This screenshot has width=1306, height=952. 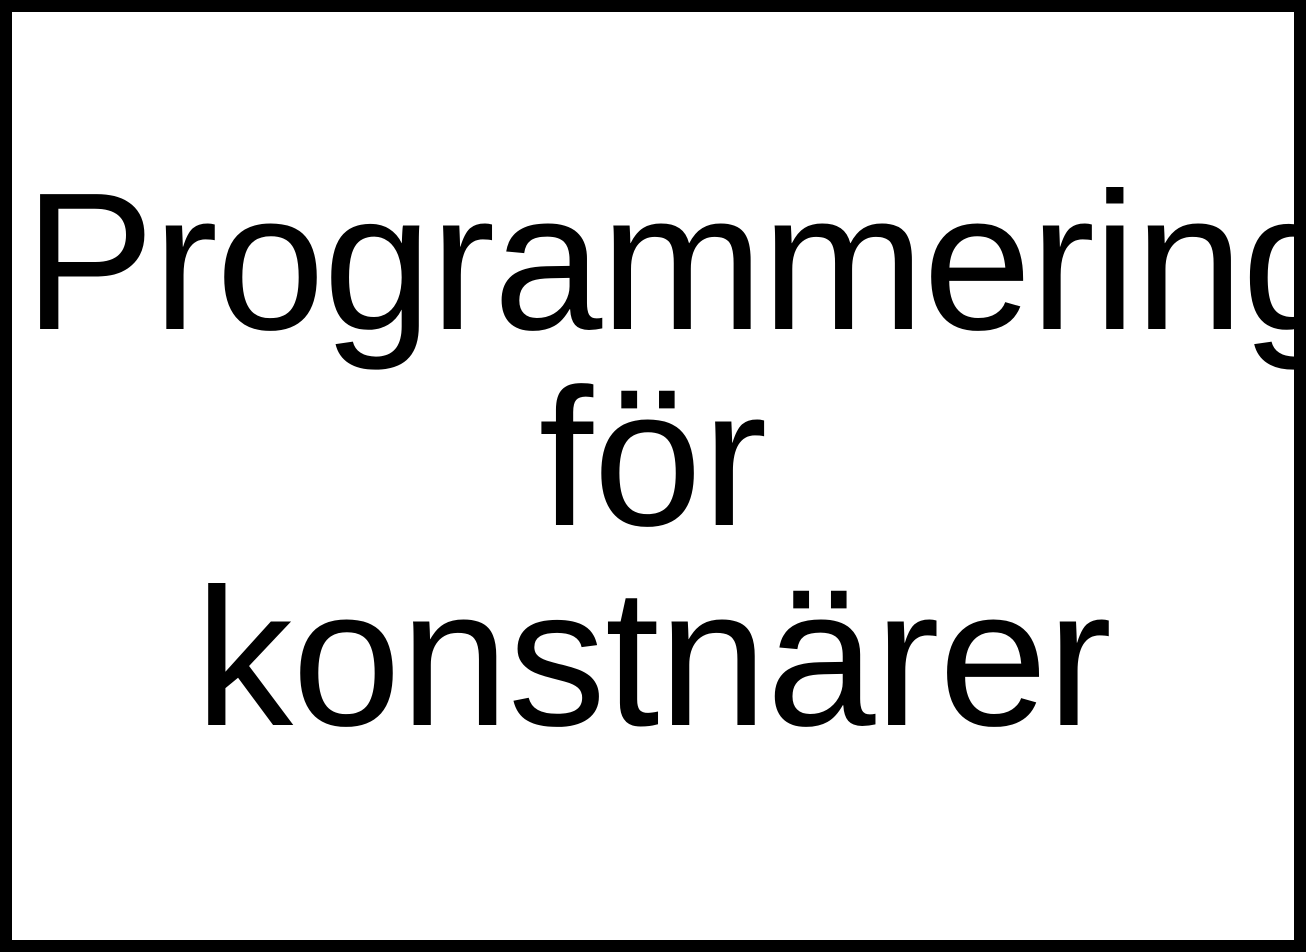 I want to click on title-line-for: för, so click(x=653, y=457).